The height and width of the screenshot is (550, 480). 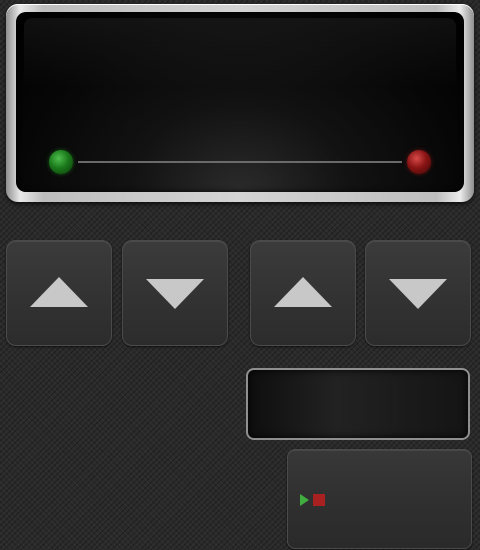 What do you see at coordinates (319, 500) in the screenshot?
I see `stop-icon` at bounding box center [319, 500].